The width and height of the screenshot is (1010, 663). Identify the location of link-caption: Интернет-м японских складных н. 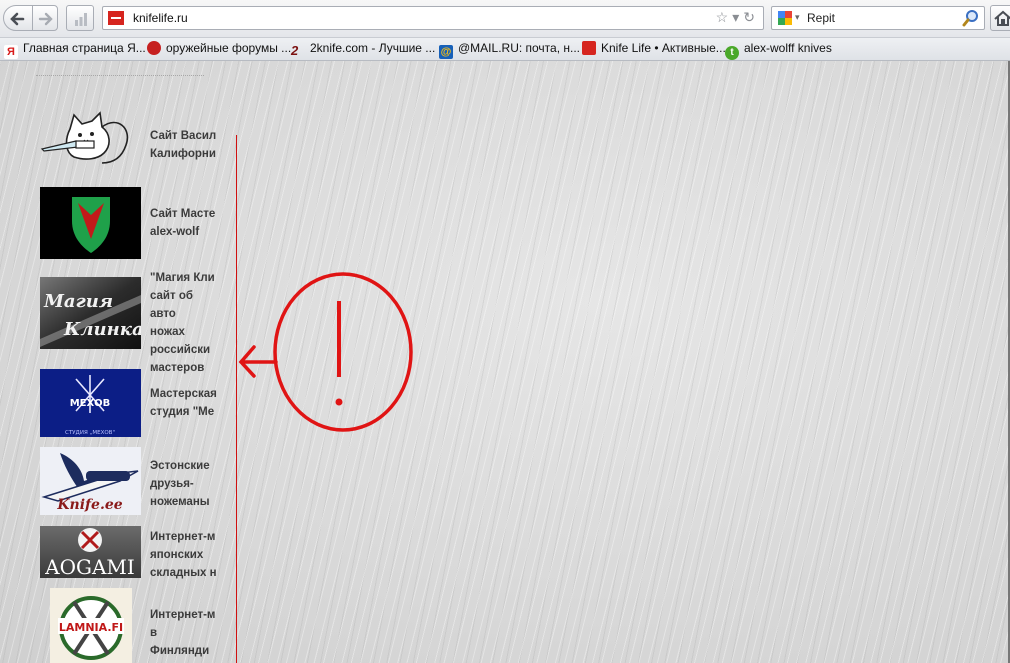
(184, 555).